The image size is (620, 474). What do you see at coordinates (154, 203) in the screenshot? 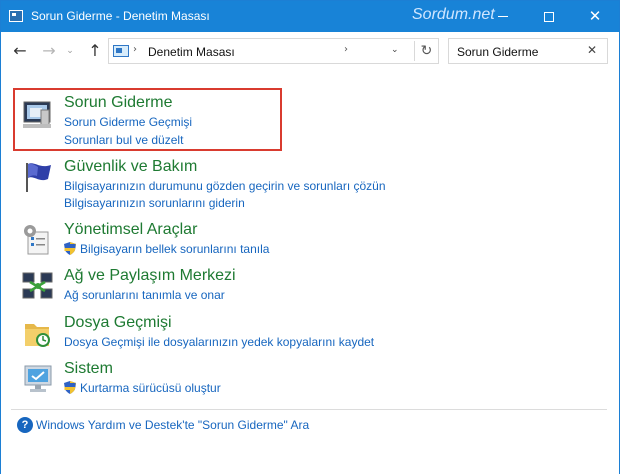
I see `result-link: Bilgisayarınızın sorunlarını giderin` at bounding box center [154, 203].